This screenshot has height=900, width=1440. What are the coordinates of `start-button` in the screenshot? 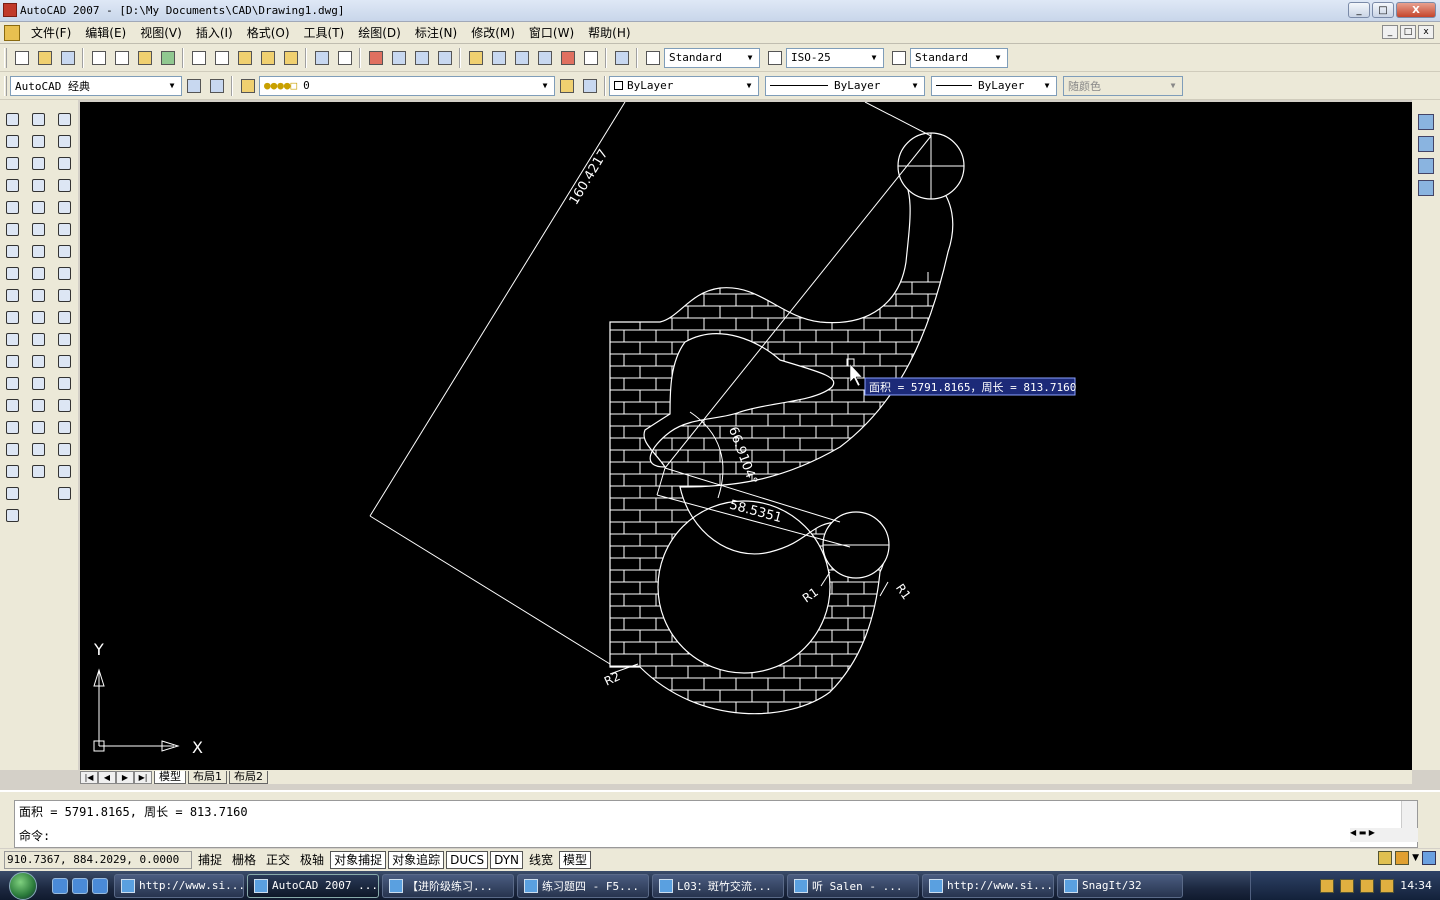 It's located at (23, 885).